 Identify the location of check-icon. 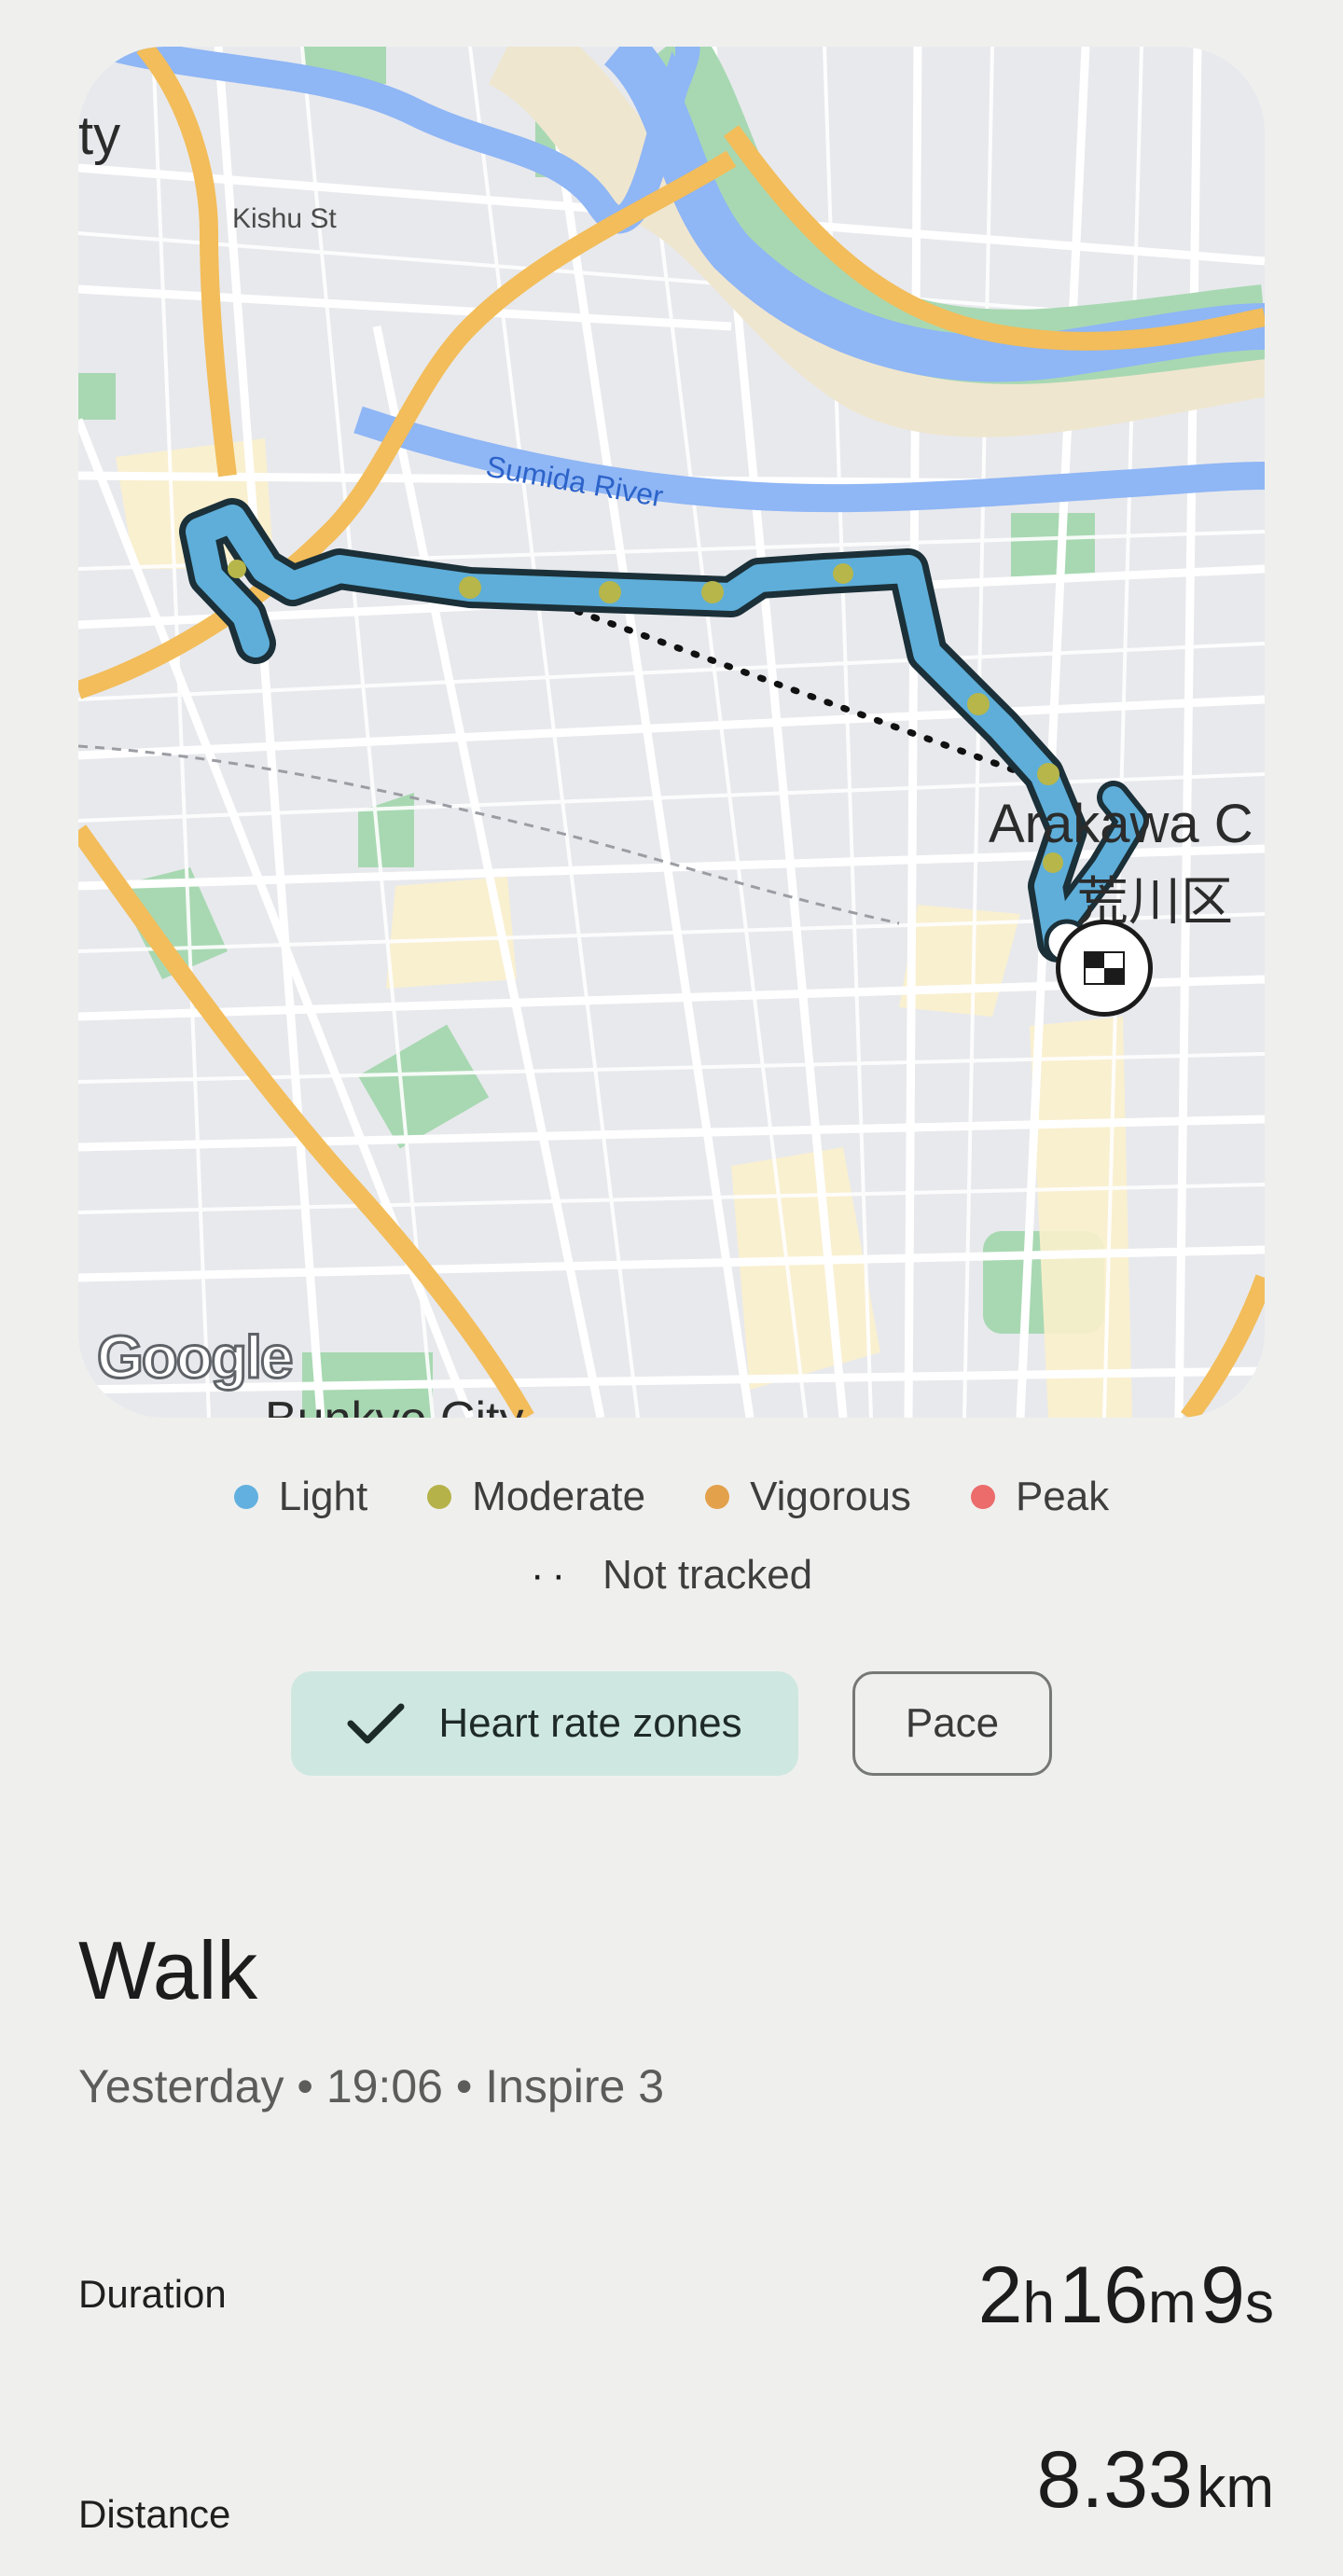
(376, 1723).